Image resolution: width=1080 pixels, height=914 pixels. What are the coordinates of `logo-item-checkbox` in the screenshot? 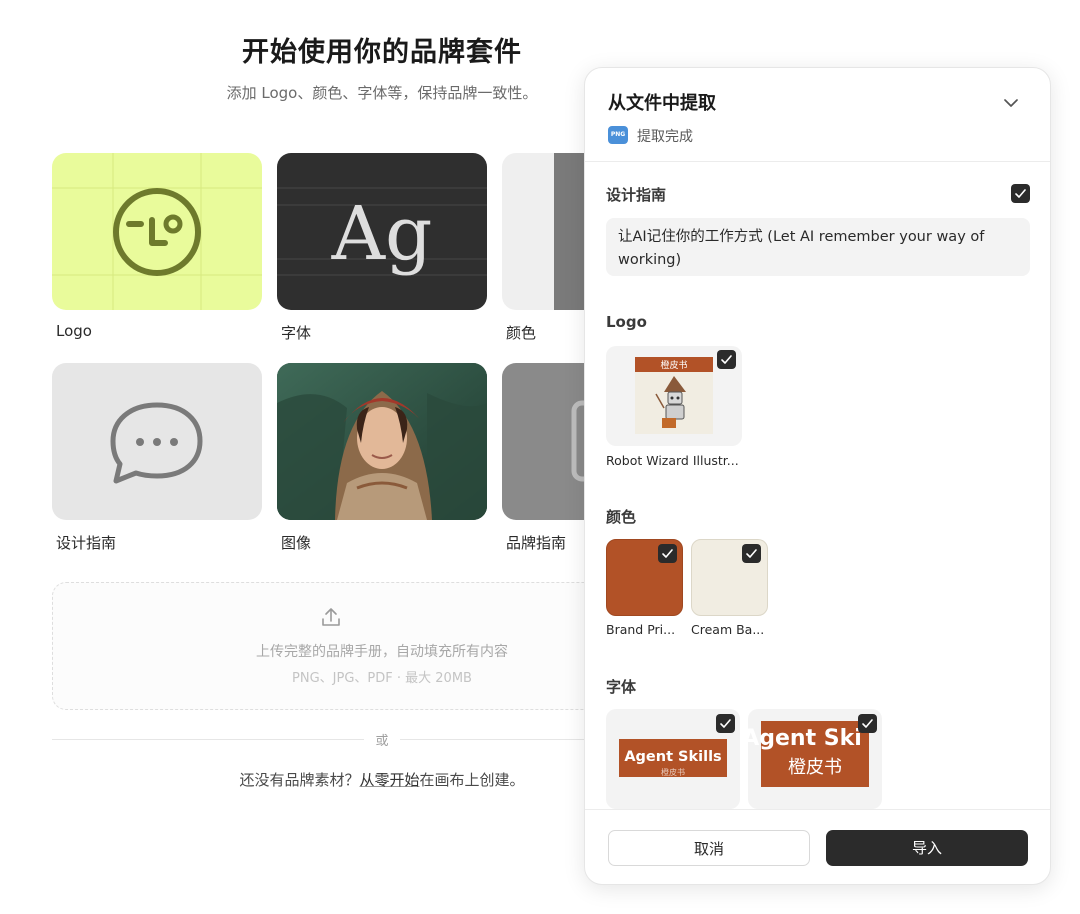 It's located at (726, 359).